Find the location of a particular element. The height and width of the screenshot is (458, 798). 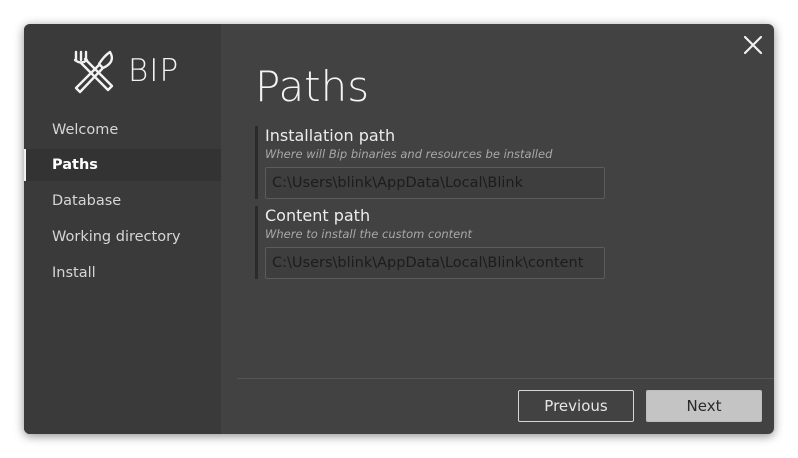

content-path-subtitle: Where to install the custom content is located at coordinates (369, 234).